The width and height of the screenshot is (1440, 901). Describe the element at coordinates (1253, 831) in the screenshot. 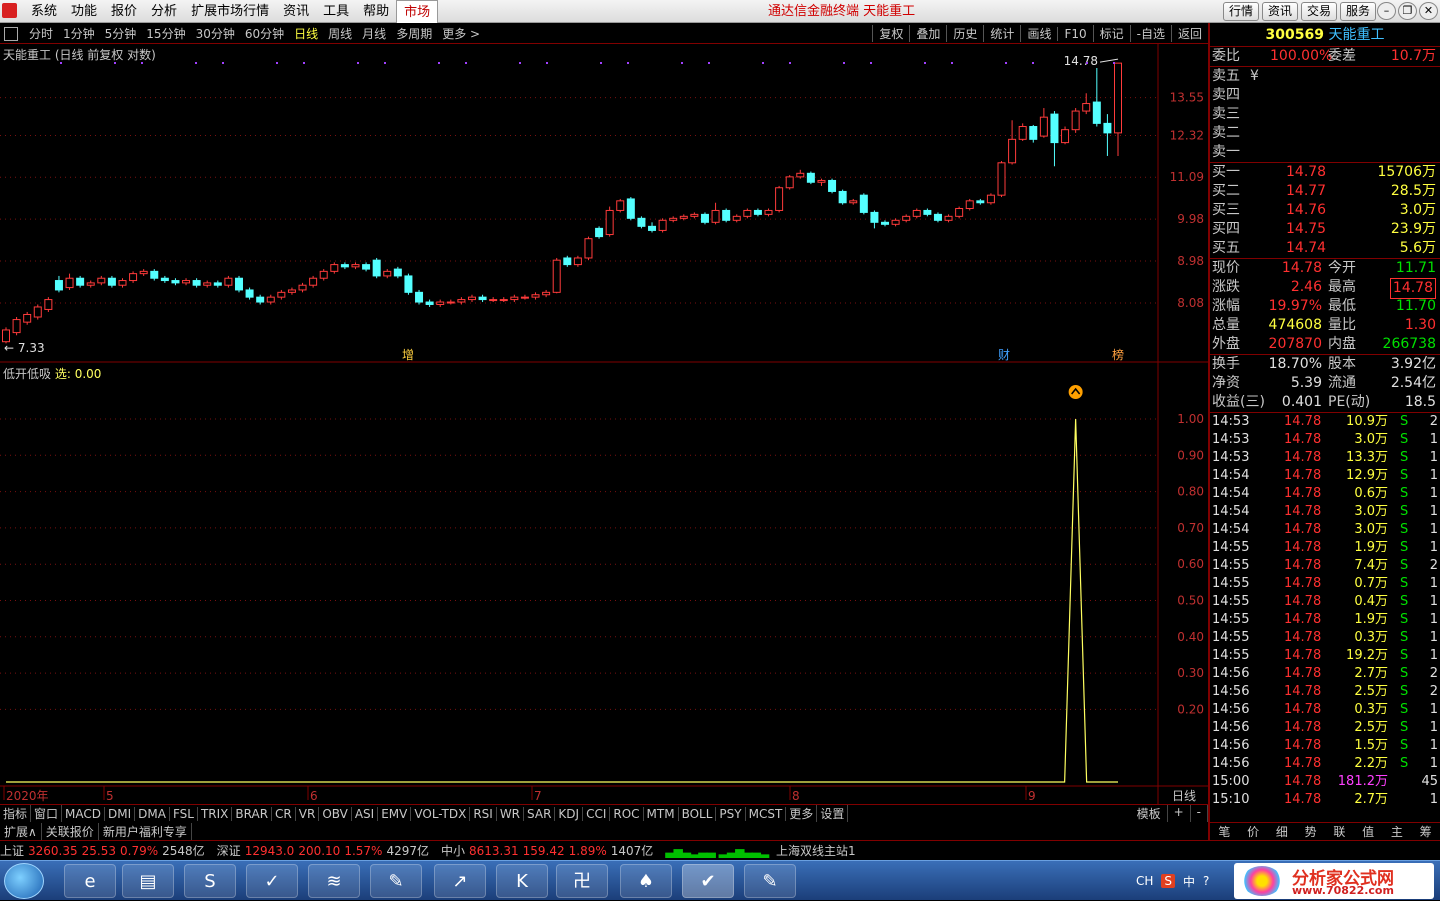

I see `panel-tab: 价` at that location.